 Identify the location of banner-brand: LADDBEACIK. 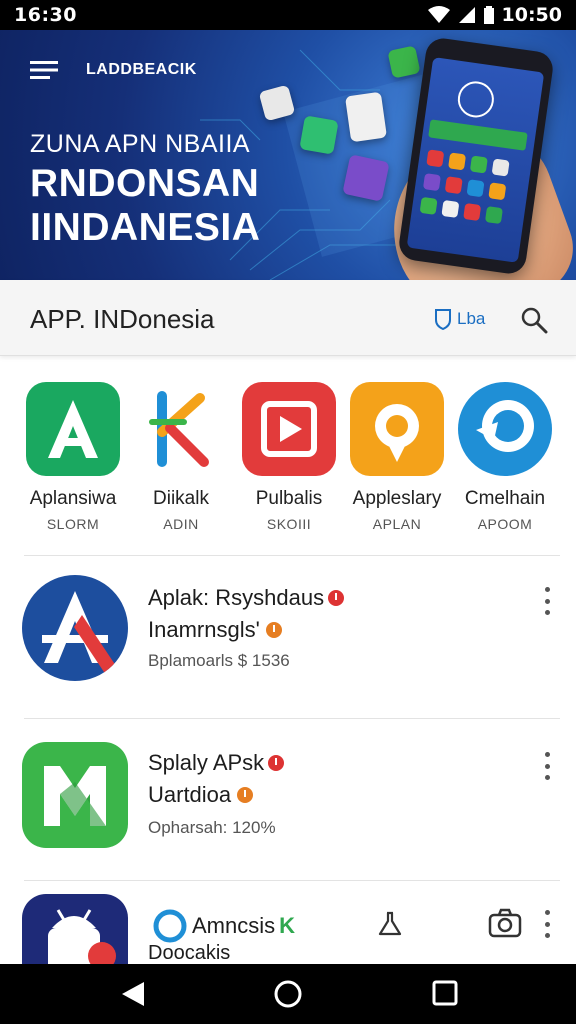
(141, 69).